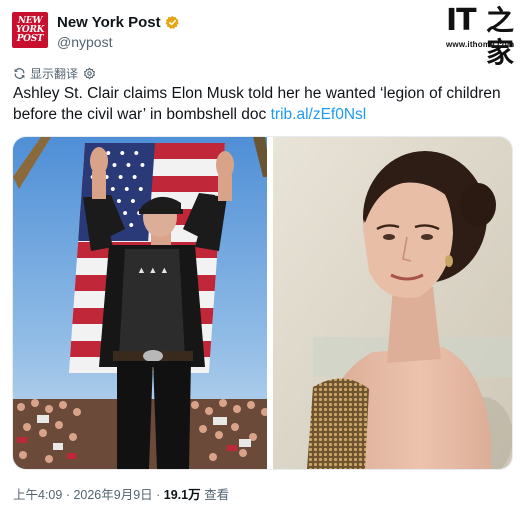 The height and width of the screenshot is (514, 522). Describe the element at coordinates (319, 114) in the screenshot. I see `tweet-link: trib.al/zEf0Nsl` at that location.